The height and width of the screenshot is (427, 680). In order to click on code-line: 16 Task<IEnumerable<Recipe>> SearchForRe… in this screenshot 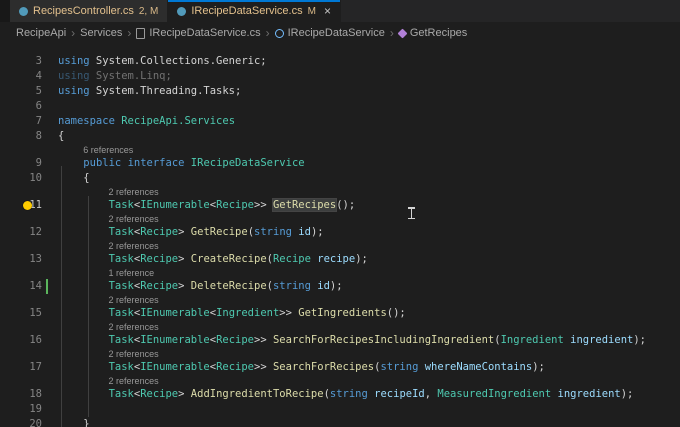, I will do `click(340, 340)`.